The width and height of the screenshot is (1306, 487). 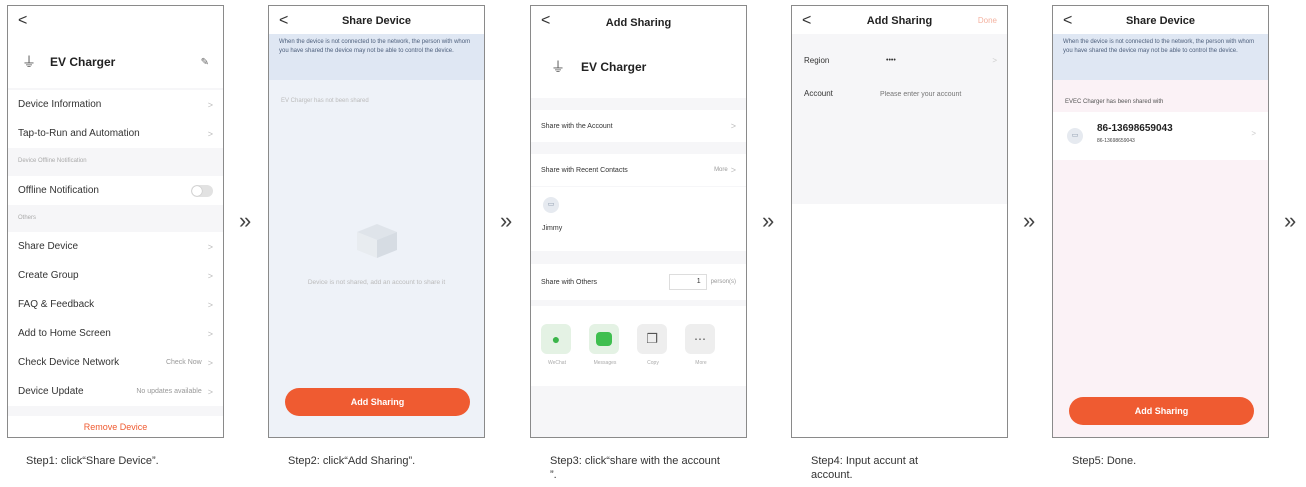 What do you see at coordinates (584, 170) in the screenshot?
I see `row-label: Share with Recent Contacts` at bounding box center [584, 170].